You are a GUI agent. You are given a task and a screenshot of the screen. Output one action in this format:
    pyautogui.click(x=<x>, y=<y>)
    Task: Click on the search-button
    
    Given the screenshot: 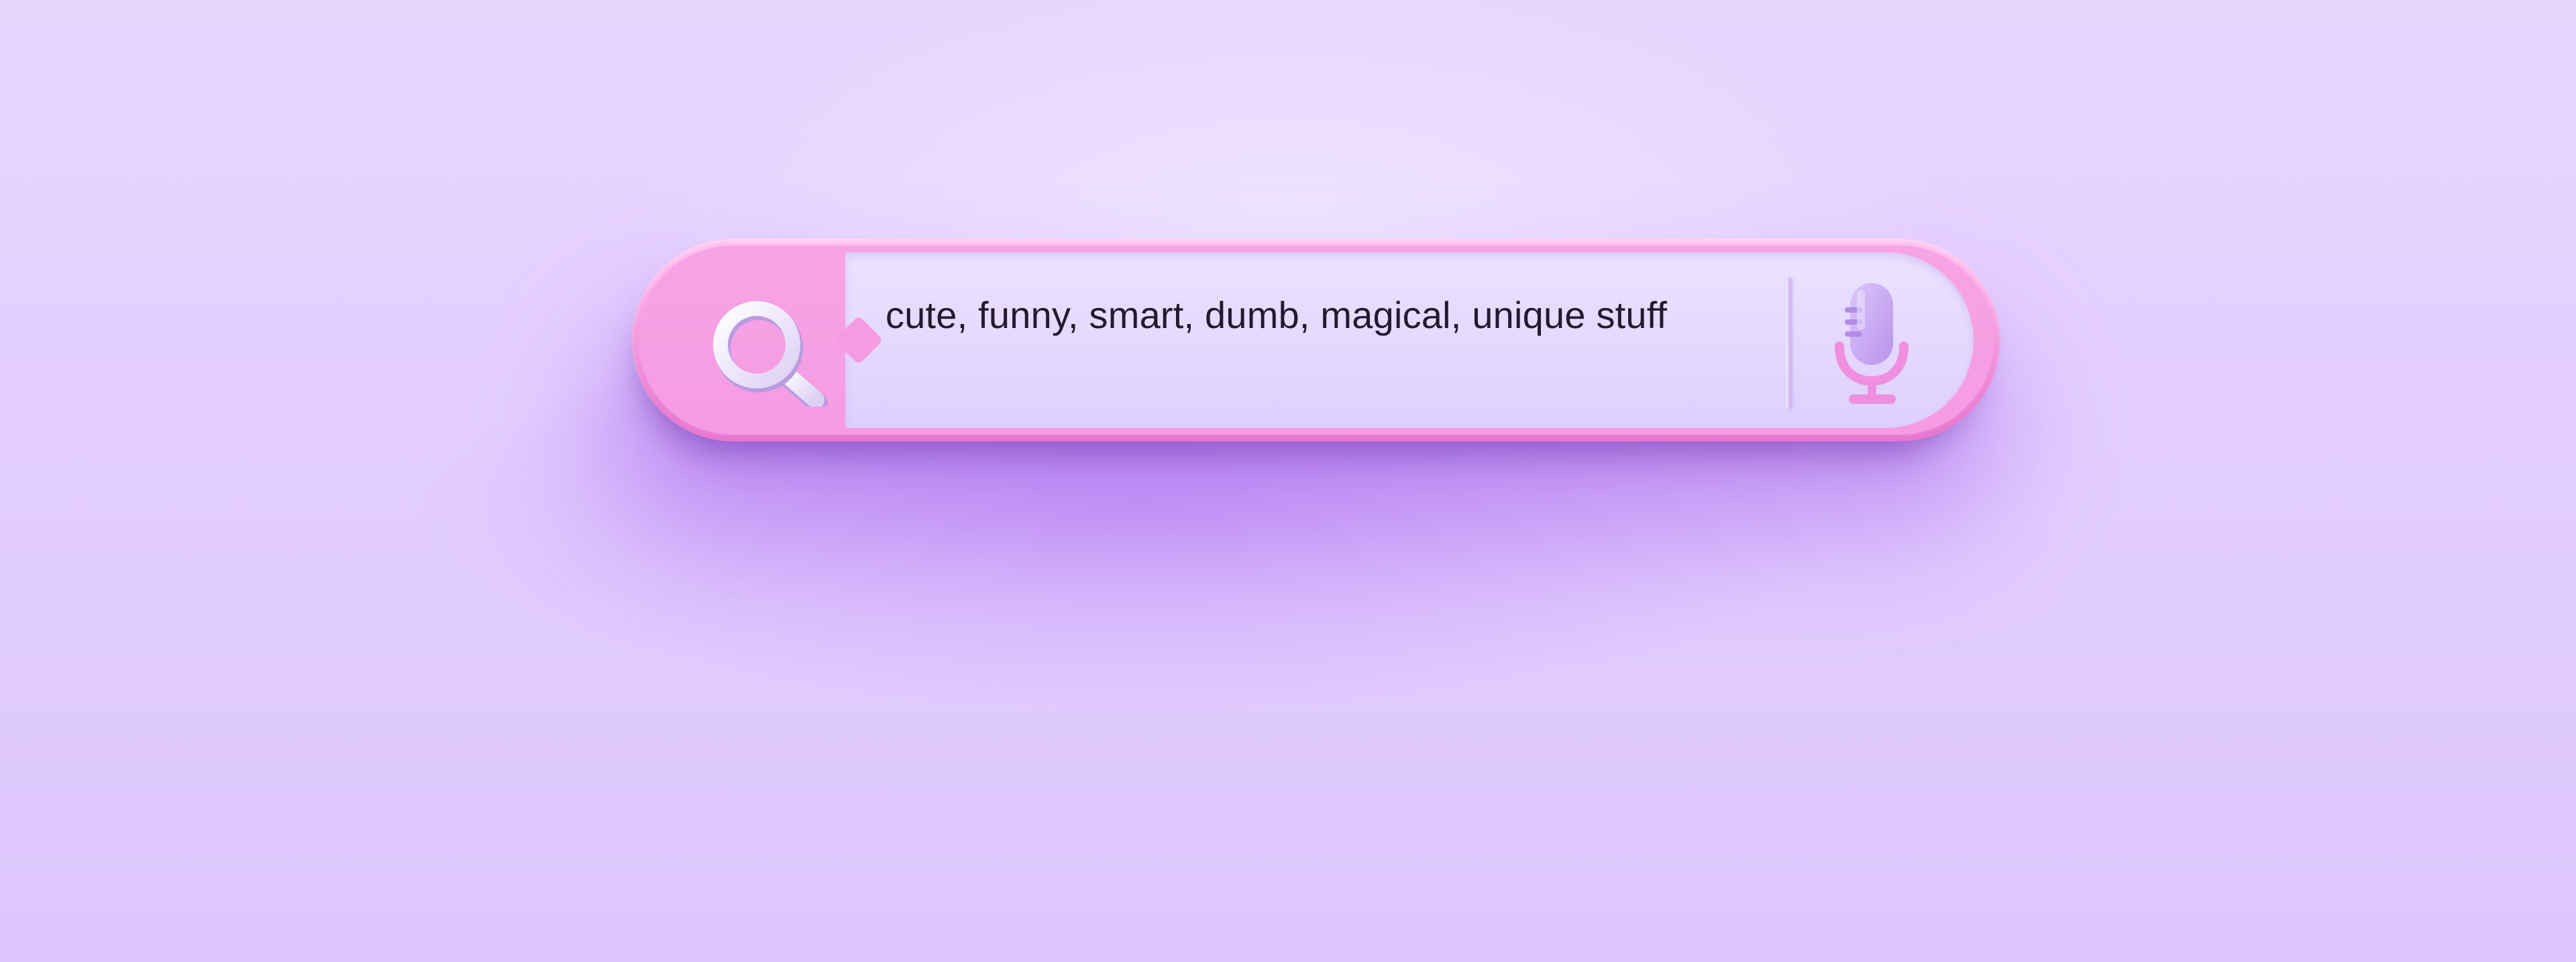 What is the action you would take?
    pyautogui.click(x=745, y=340)
    